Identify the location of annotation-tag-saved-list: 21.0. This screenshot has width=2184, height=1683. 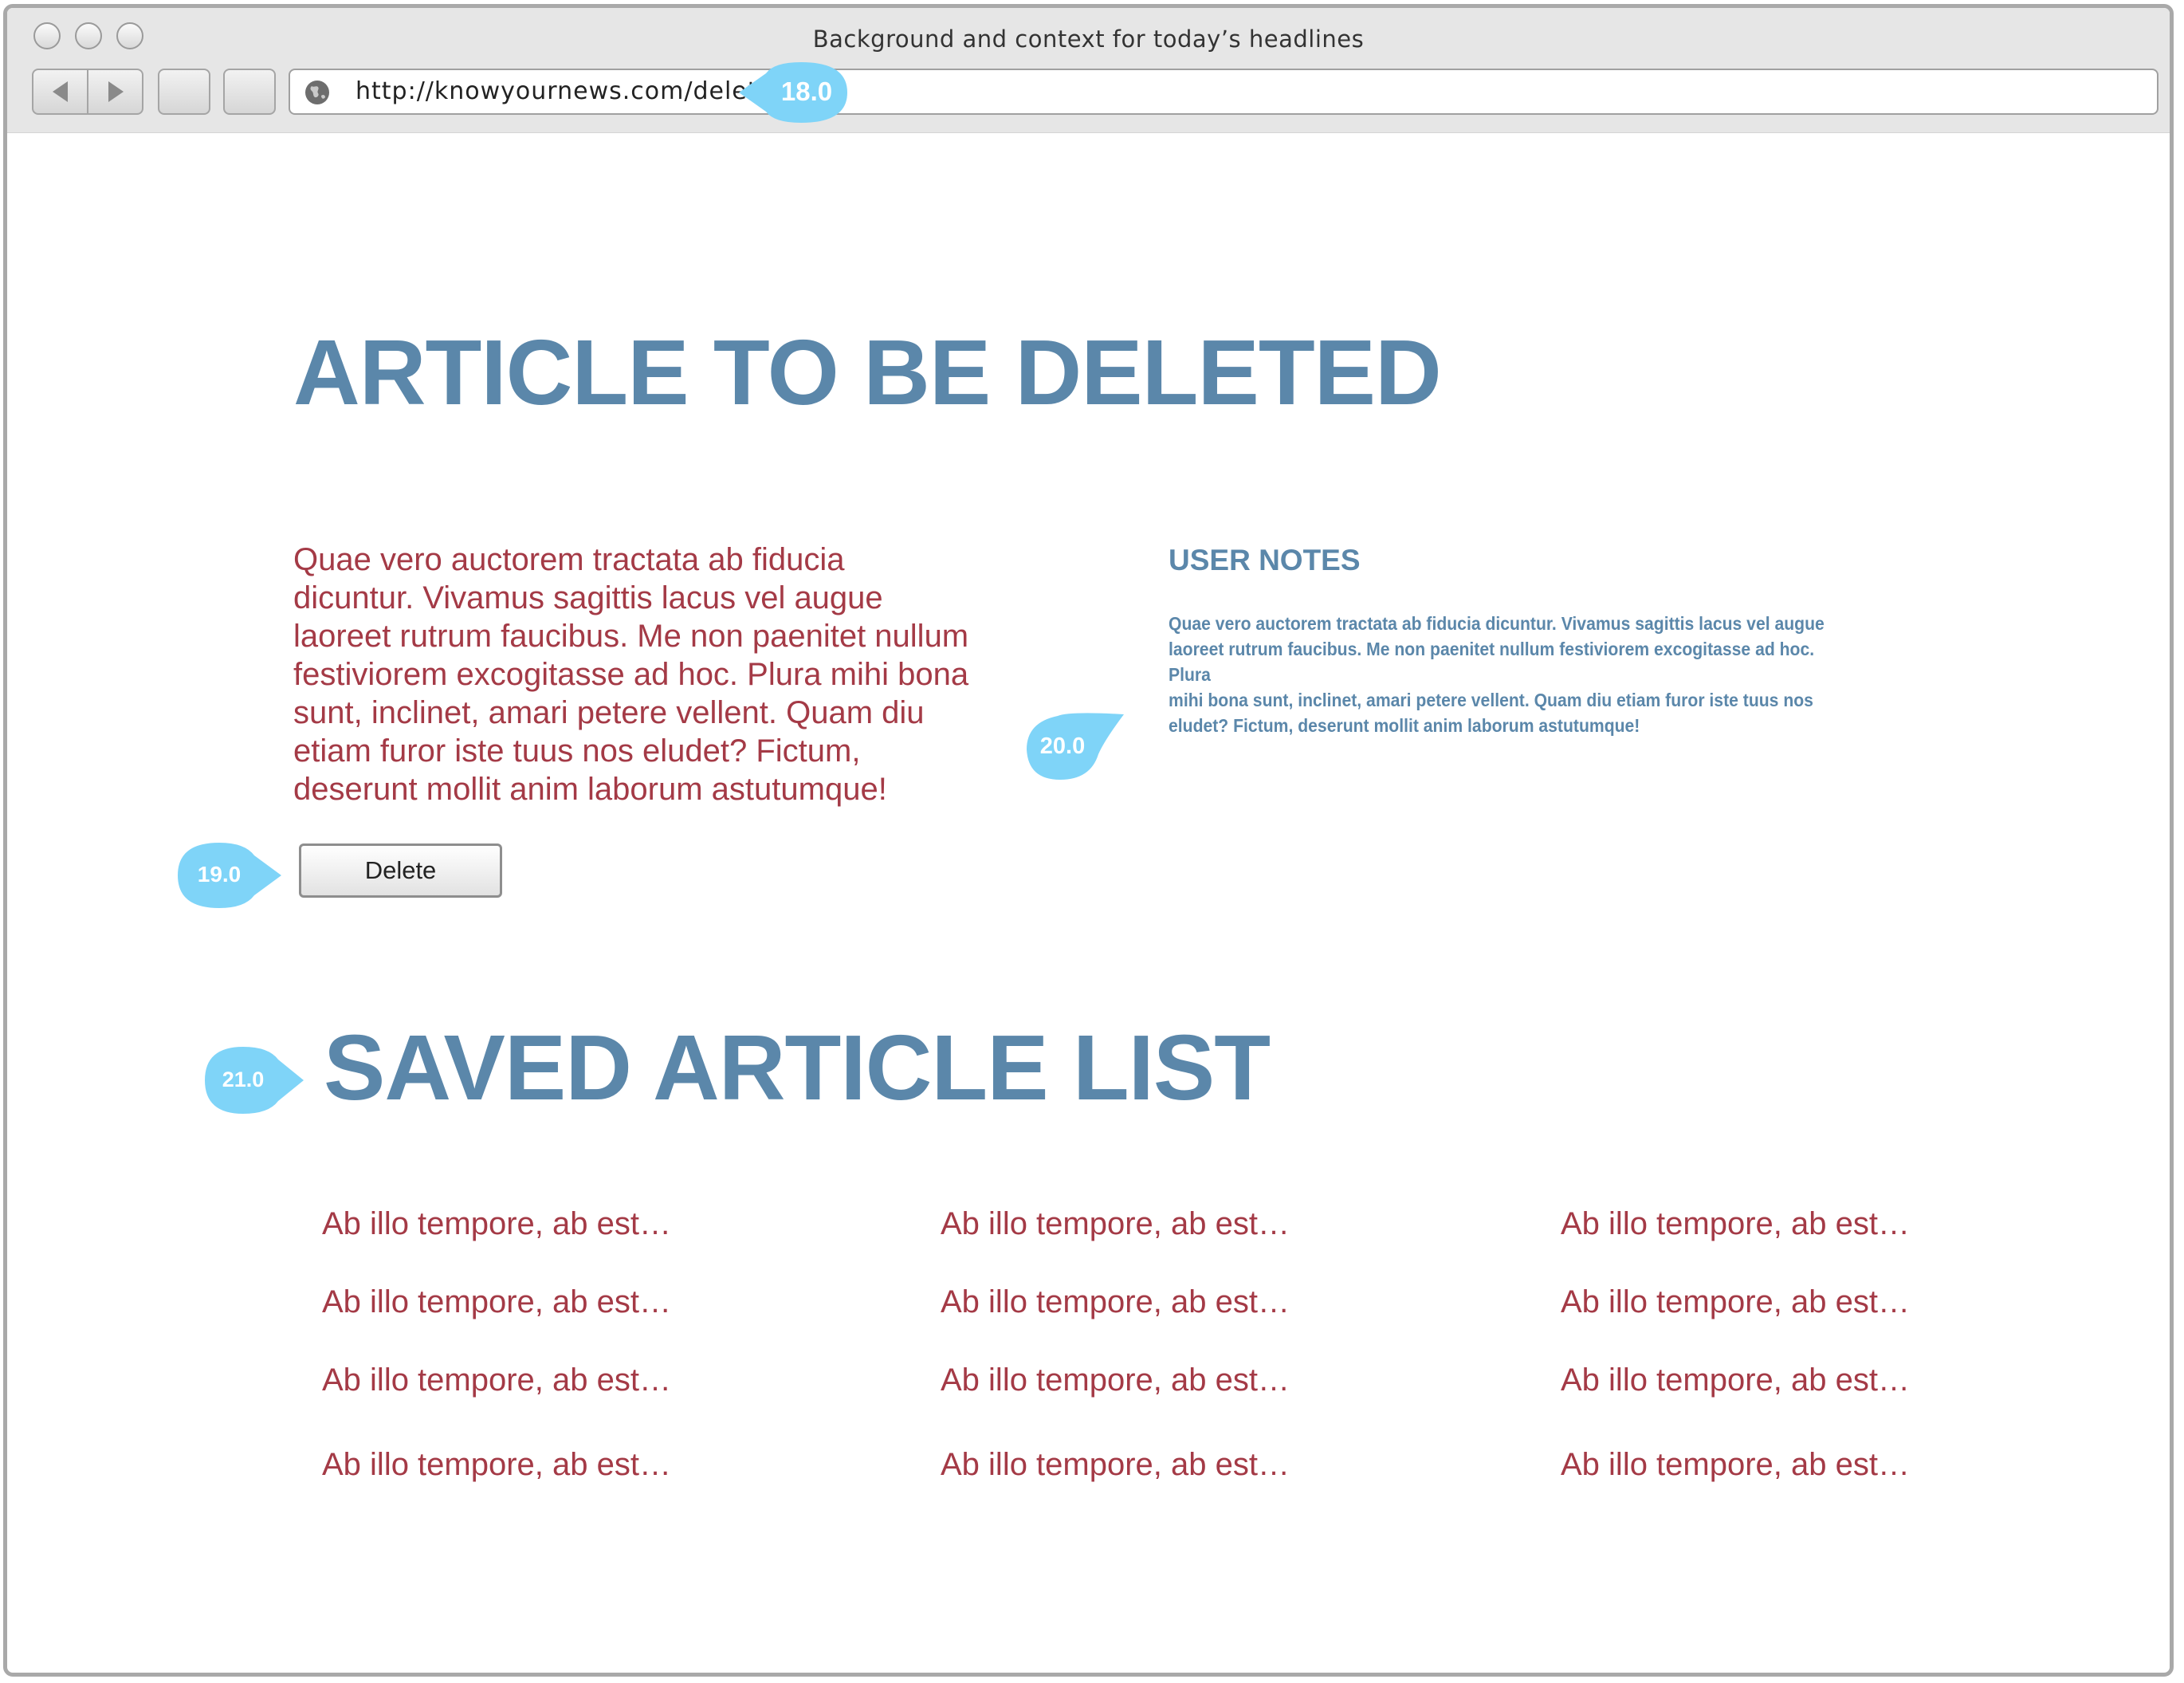
(254, 1080).